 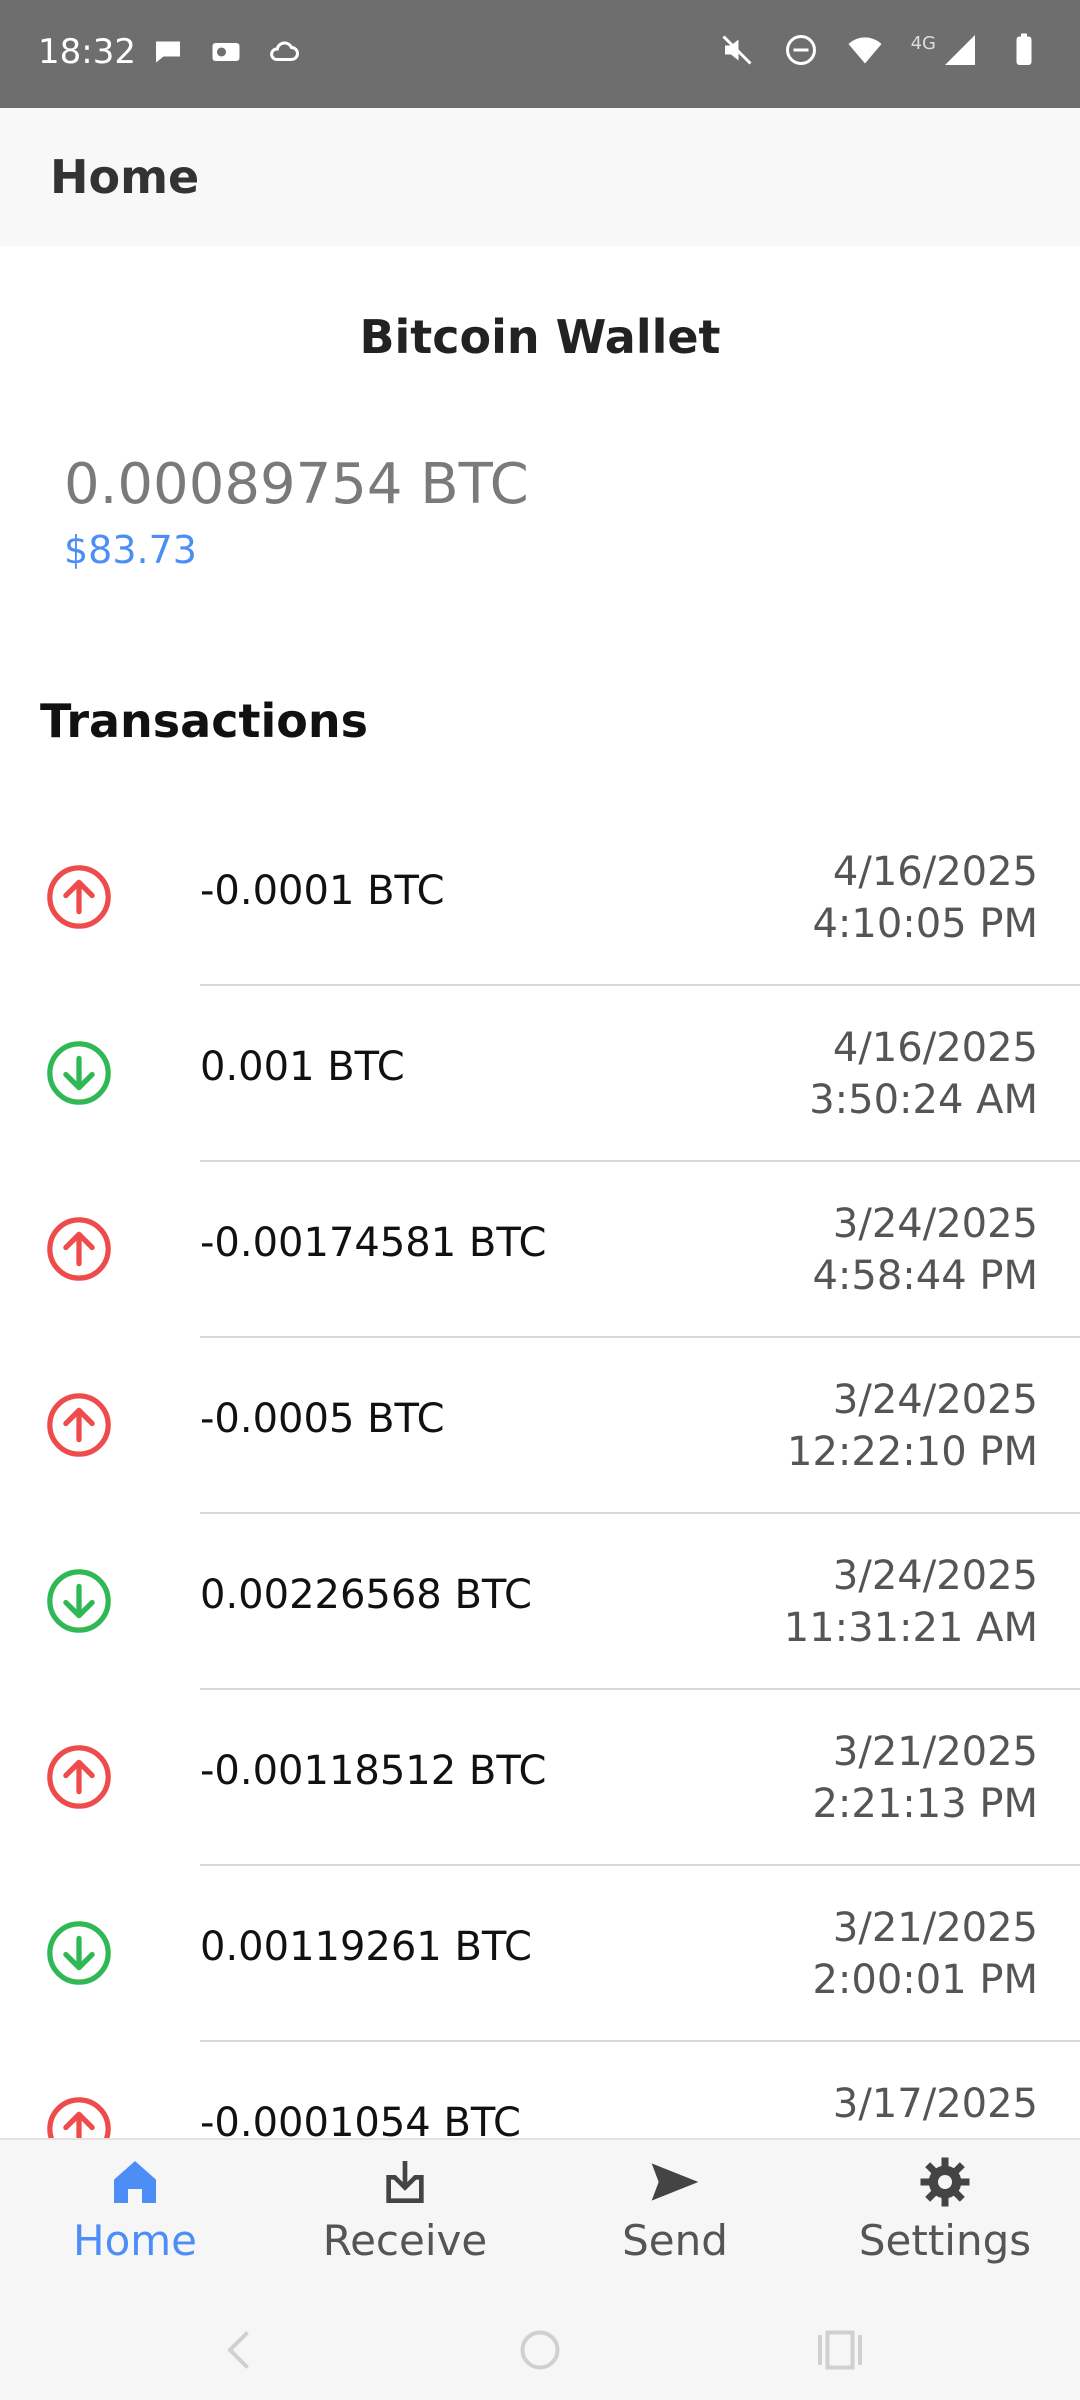 I want to click on transaction-amount: -0.0005 BTC, so click(x=322, y=1419).